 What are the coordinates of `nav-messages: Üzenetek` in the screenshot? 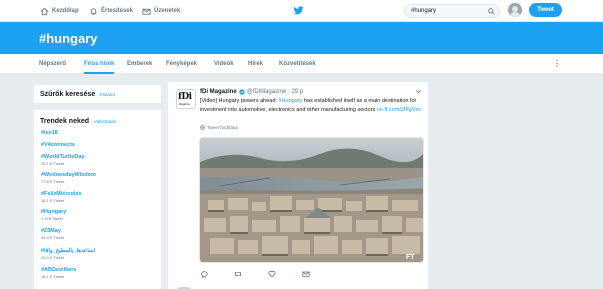 It's located at (161, 11).